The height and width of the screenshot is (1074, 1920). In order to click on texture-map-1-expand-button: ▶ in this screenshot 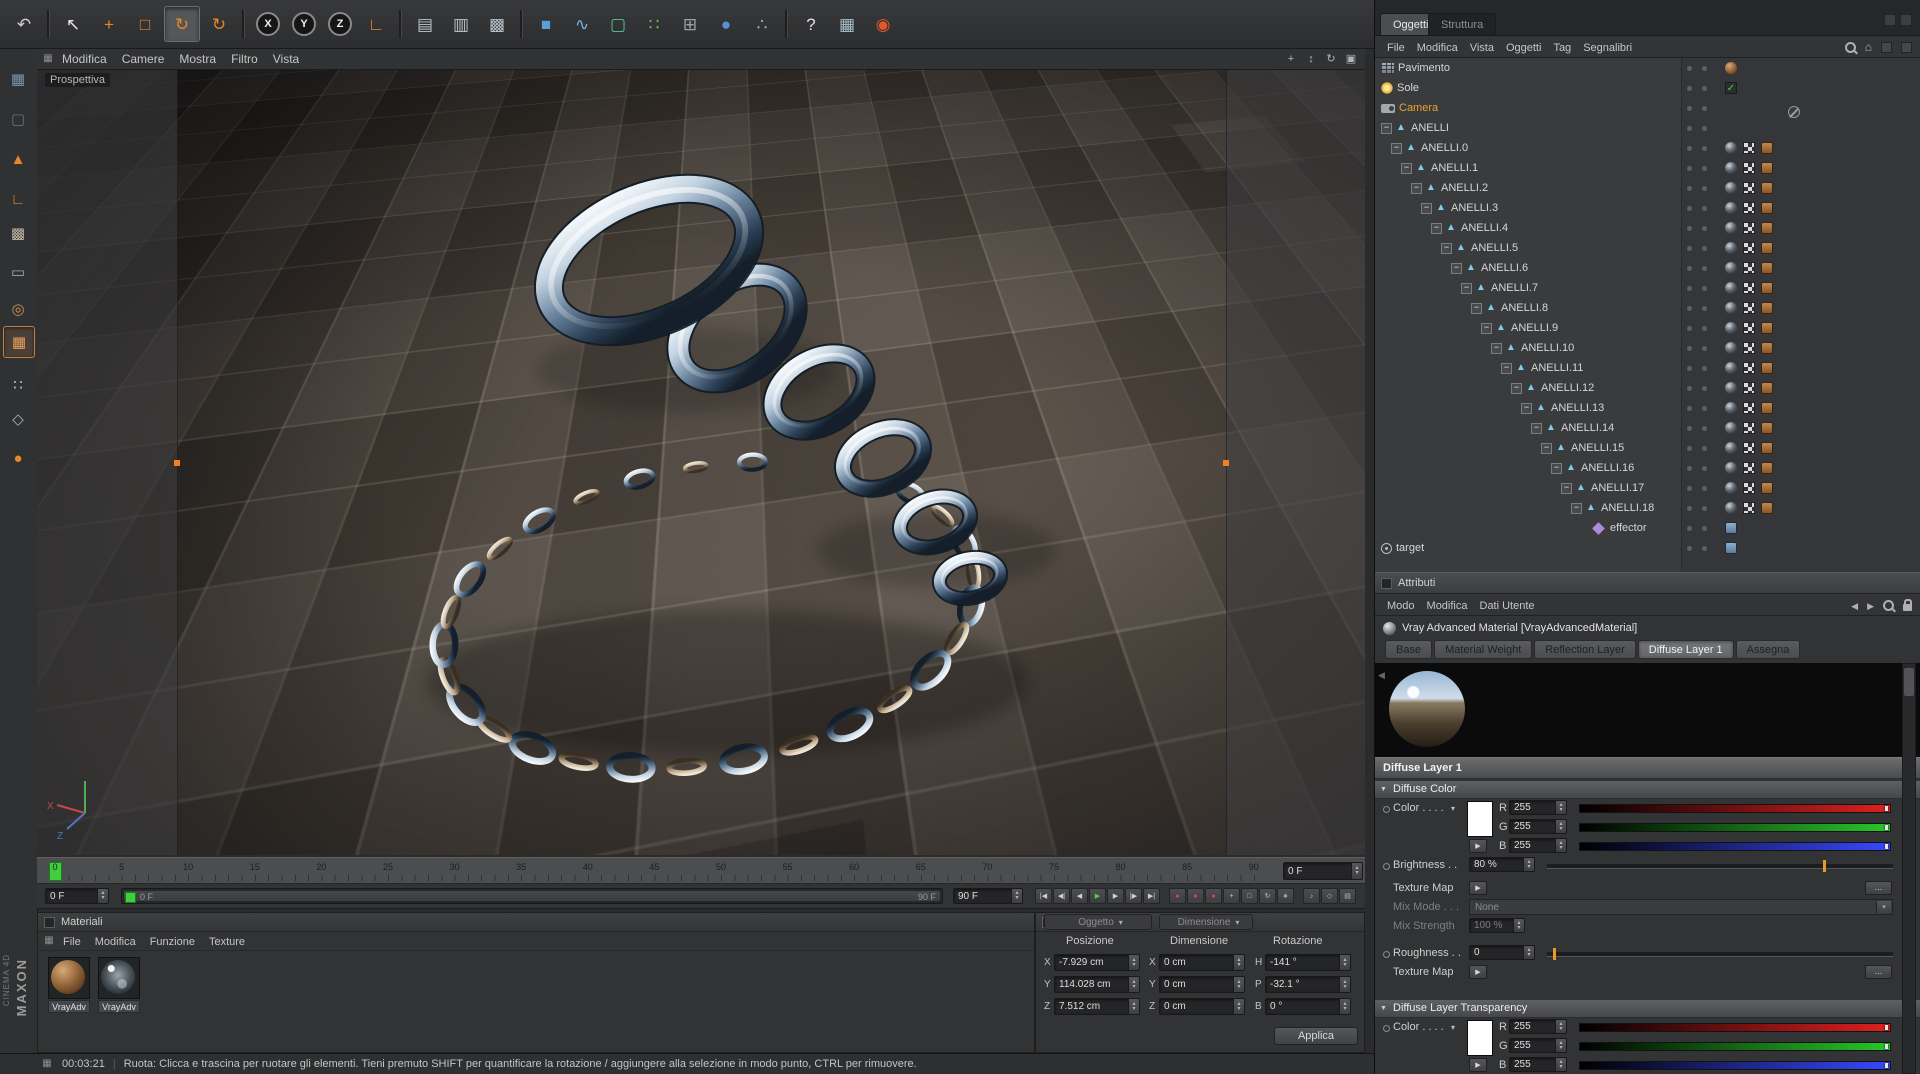, I will do `click(1478, 888)`.